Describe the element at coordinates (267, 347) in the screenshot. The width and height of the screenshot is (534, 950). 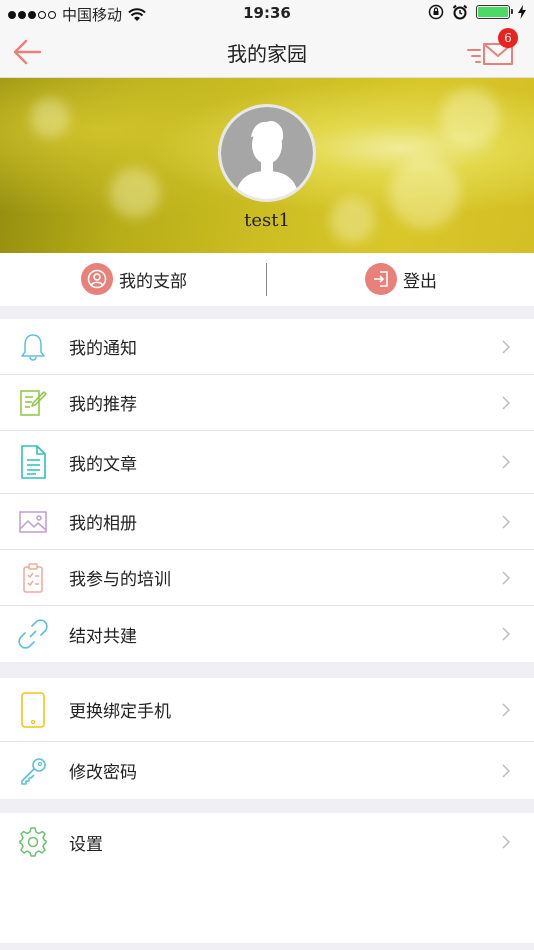
I see `list-item-notifications: 我的通知` at that location.